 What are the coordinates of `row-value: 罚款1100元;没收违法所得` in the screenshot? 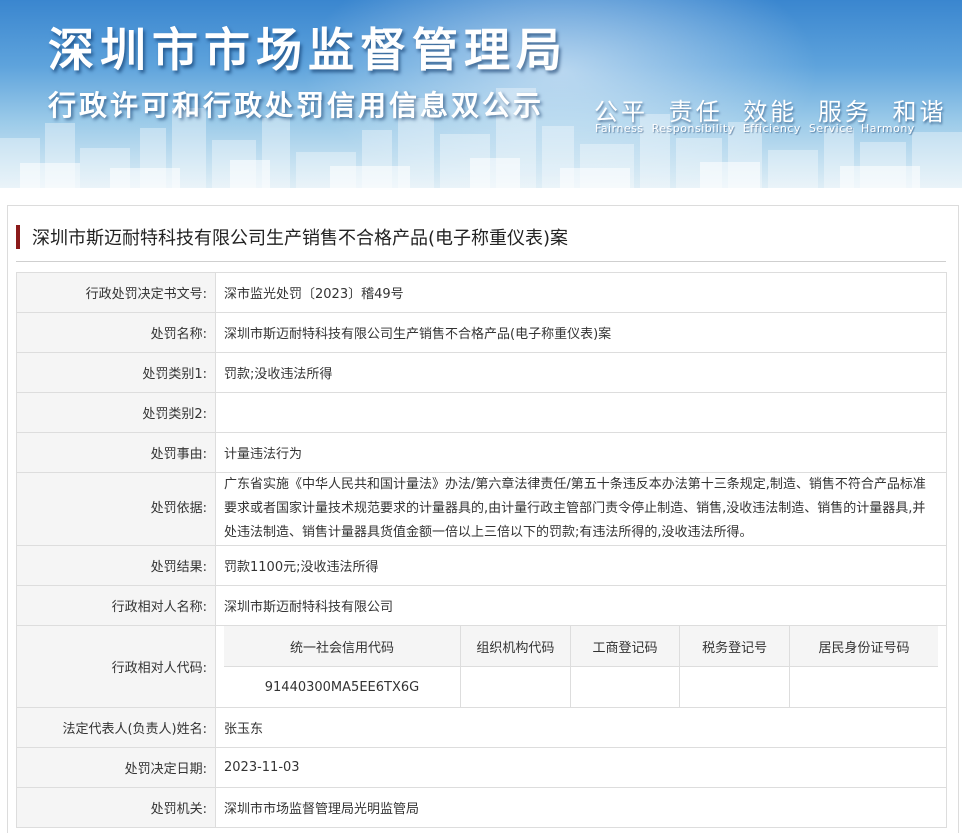 It's located at (581, 565).